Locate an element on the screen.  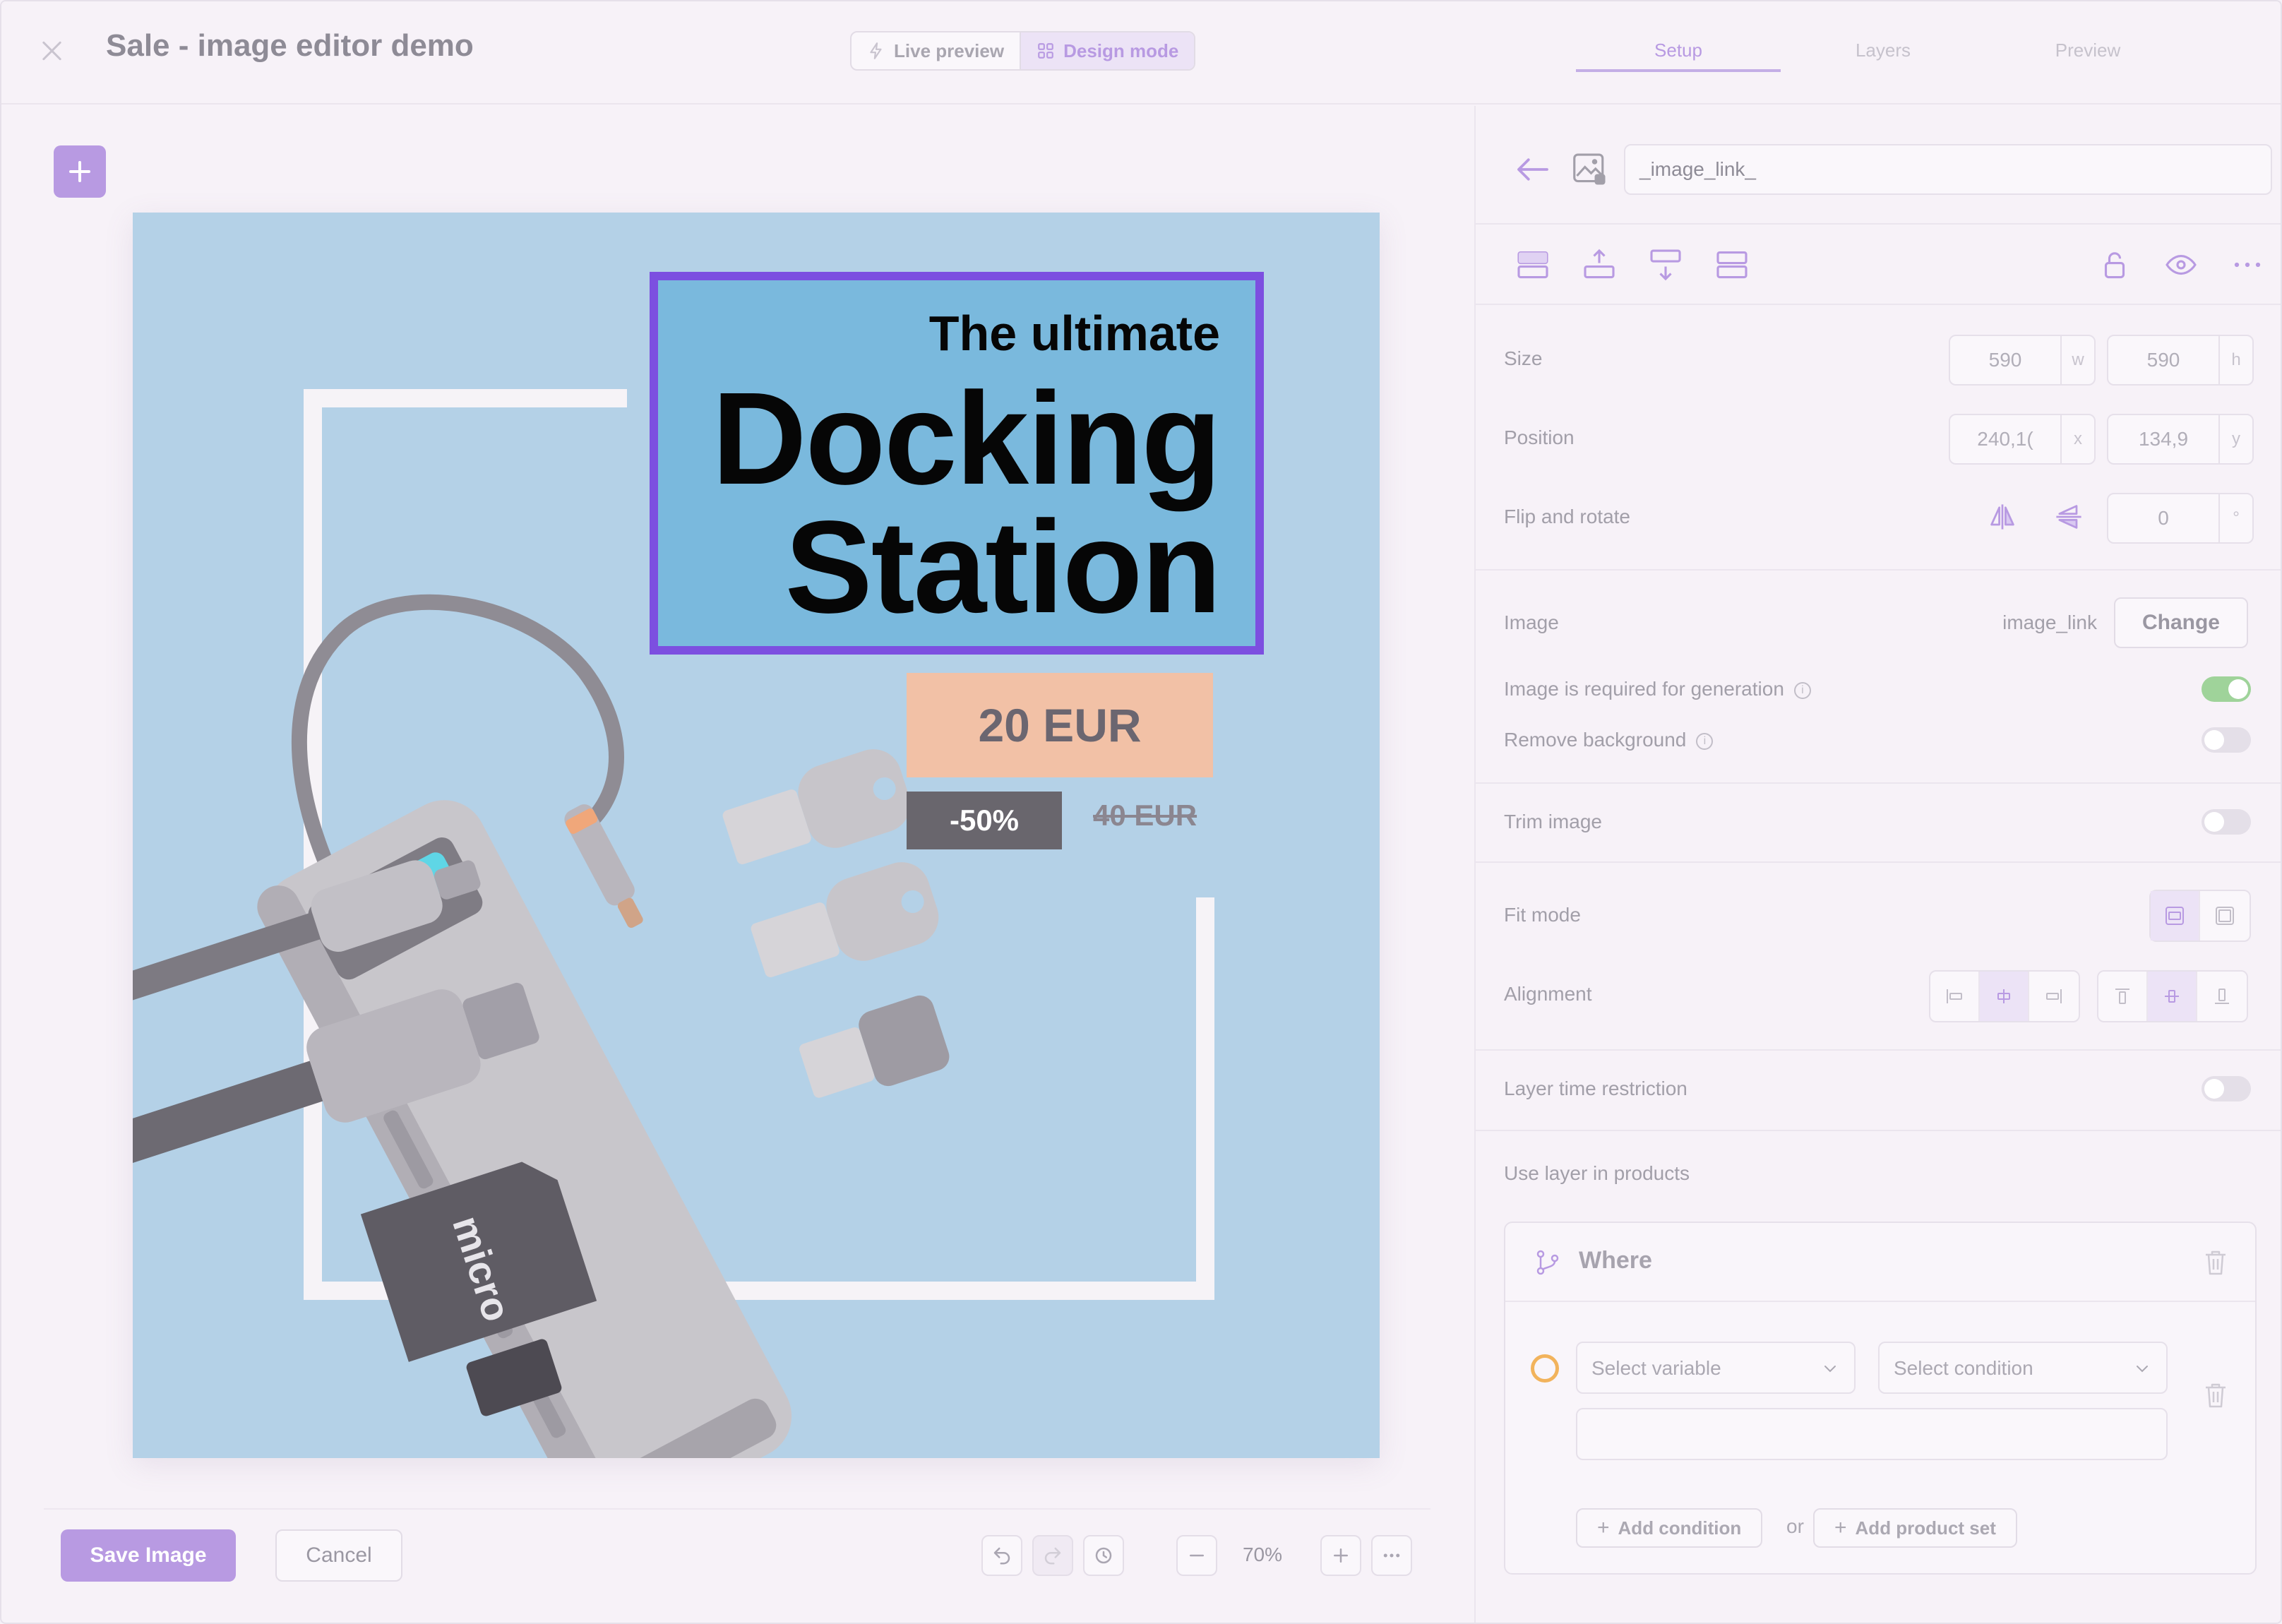
image-layer-icon is located at coordinates (1589, 169).